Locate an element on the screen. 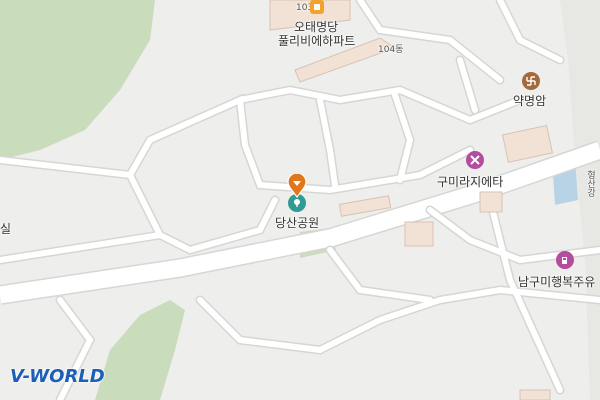 This screenshot has width=600, height=400. green-area-west is located at coordinates (77, 80).